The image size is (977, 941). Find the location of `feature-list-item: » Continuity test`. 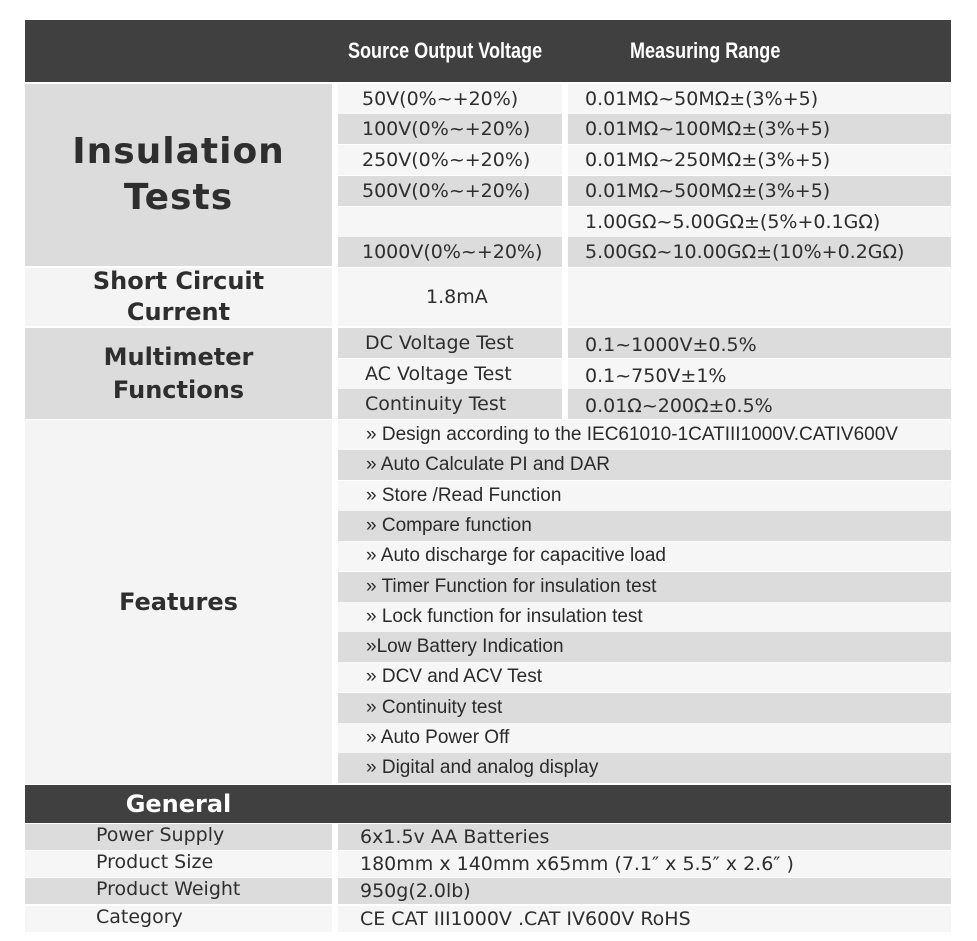

feature-list-item: » Continuity test is located at coordinates (644, 707).